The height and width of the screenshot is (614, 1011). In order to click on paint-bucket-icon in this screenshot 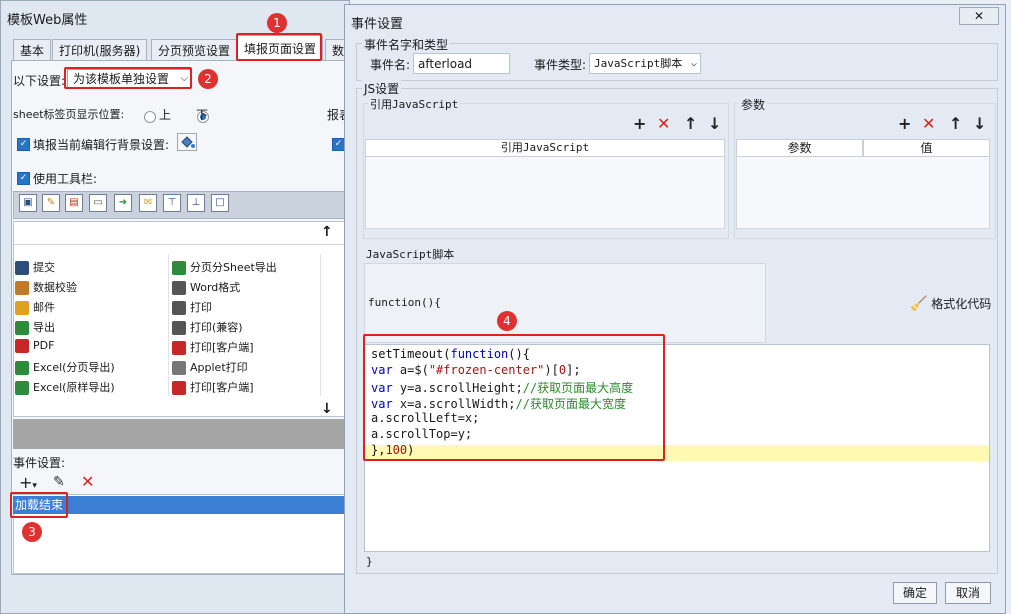, I will do `click(188, 142)`.